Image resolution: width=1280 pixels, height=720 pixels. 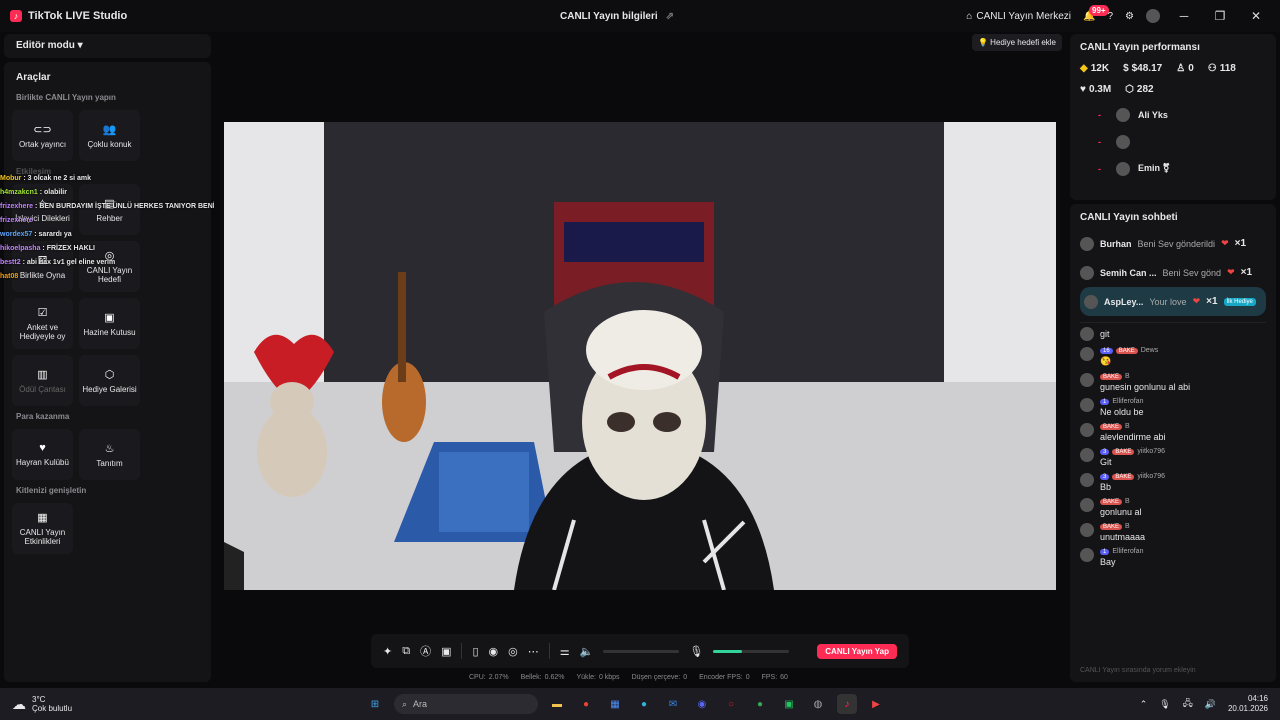 What do you see at coordinates (1173, 482) in the screenshot?
I see `chat-message: 3 BAKE yiitko796 Bb` at bounding box center [1173, 482].